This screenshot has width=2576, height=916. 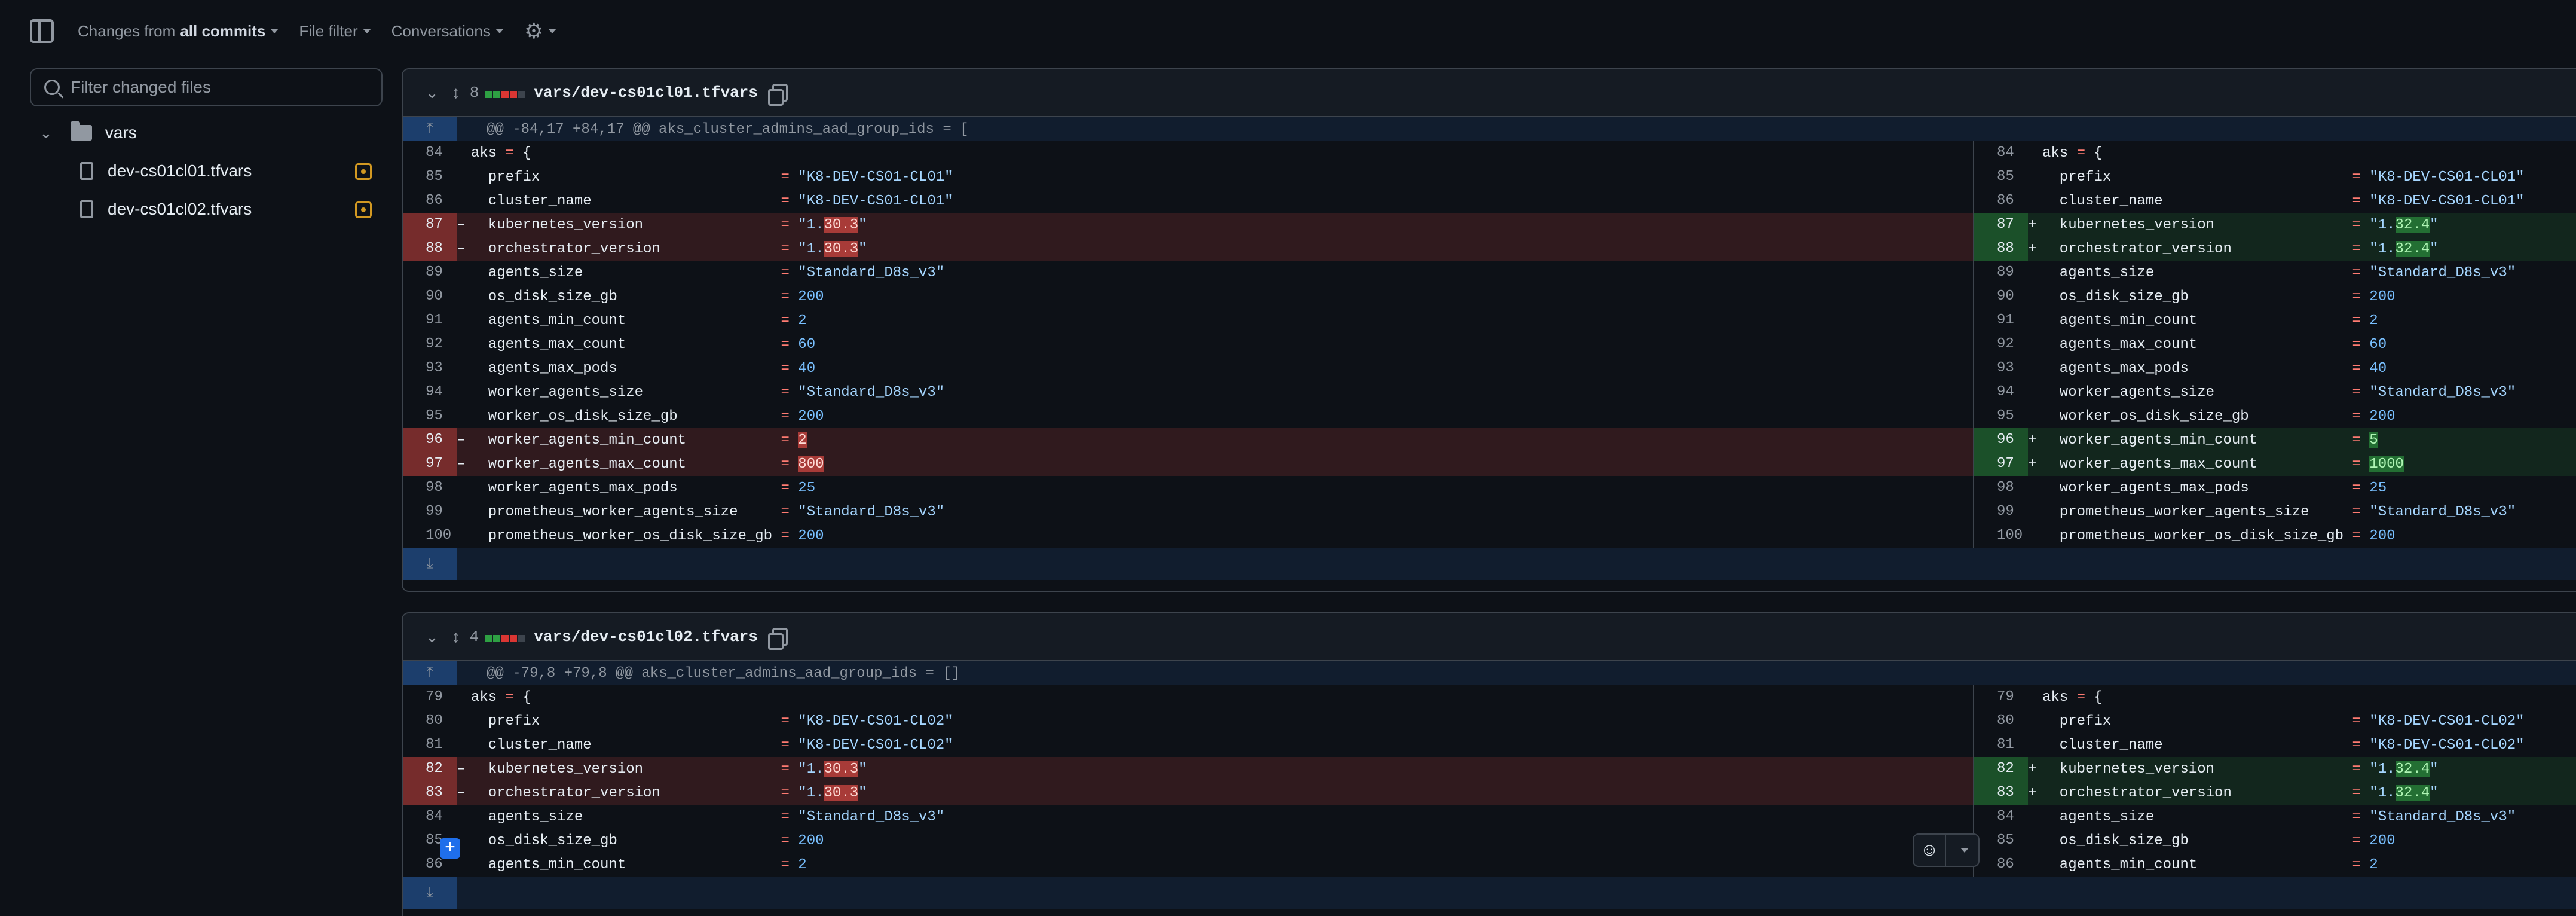 What do you see at coordinates (501, 153) in the screenshot?
I see `code-text: aks = {` at bounding box center [501, 153].